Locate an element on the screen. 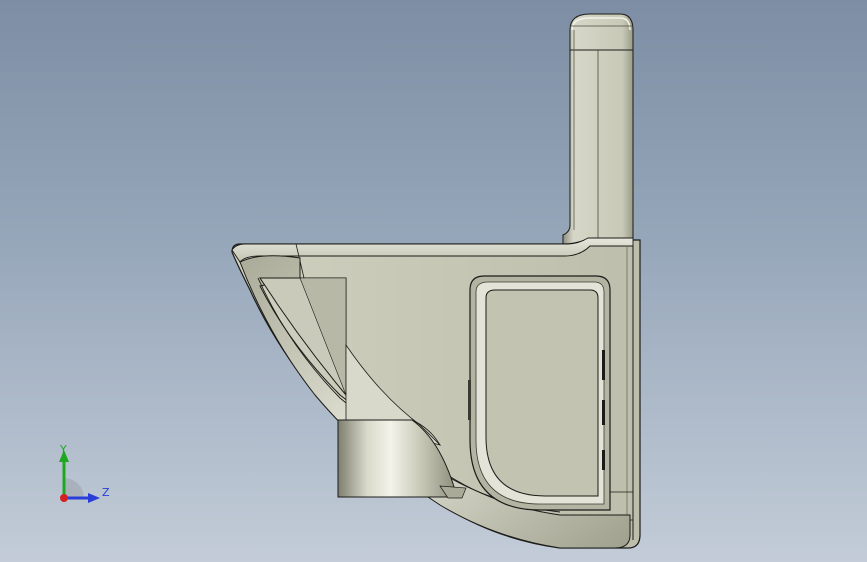  vertical-post is located at coordinates (598, 130).